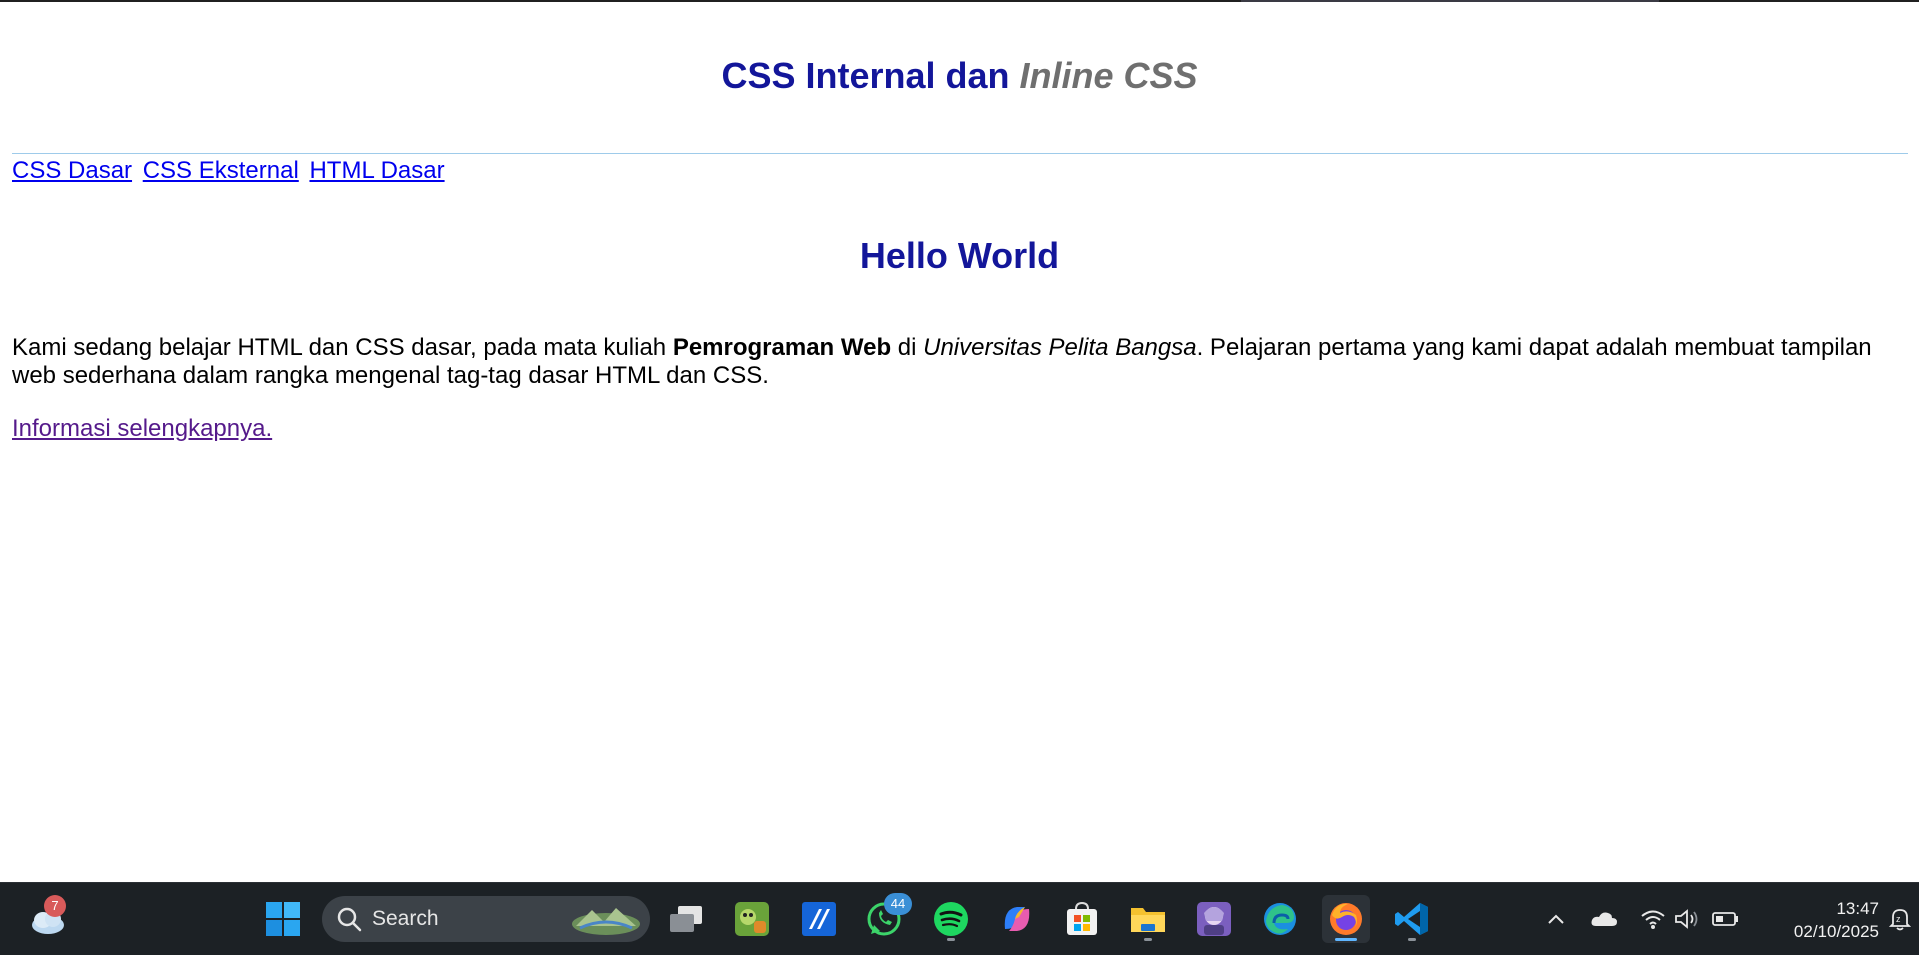 The image size is (1919, 955). I want to click on game-app-icon, so click(1214, 919).